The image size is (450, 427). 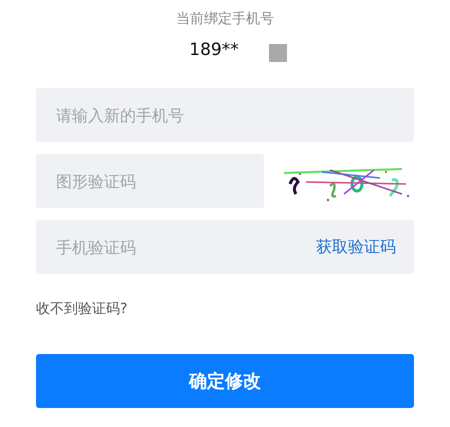 I want to click on phone-input: 请输入新的手机号, so click(x=225, y=115).